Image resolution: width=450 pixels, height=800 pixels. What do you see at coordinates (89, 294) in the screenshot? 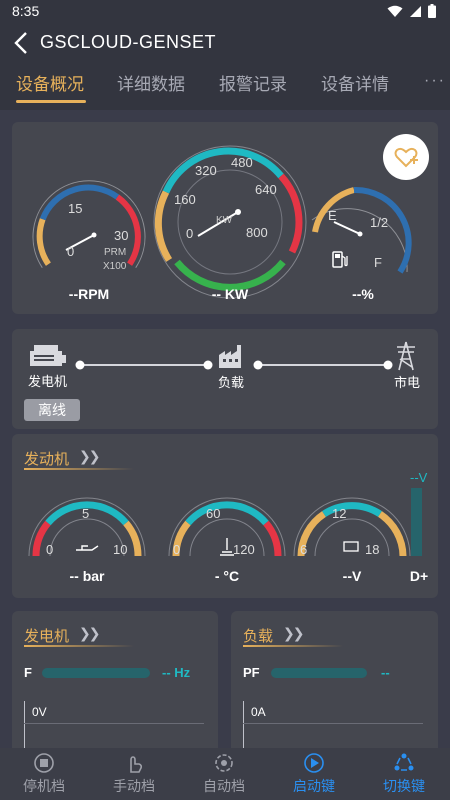
I see `rpm-readout: --RPM` at bounding box center [89, 294].